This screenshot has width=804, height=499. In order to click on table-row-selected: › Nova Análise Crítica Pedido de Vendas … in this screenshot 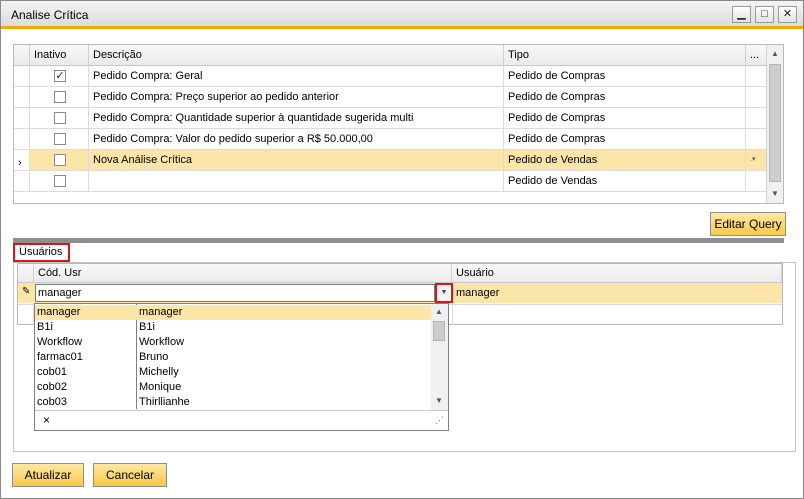, I will do `click(390, 160)`.